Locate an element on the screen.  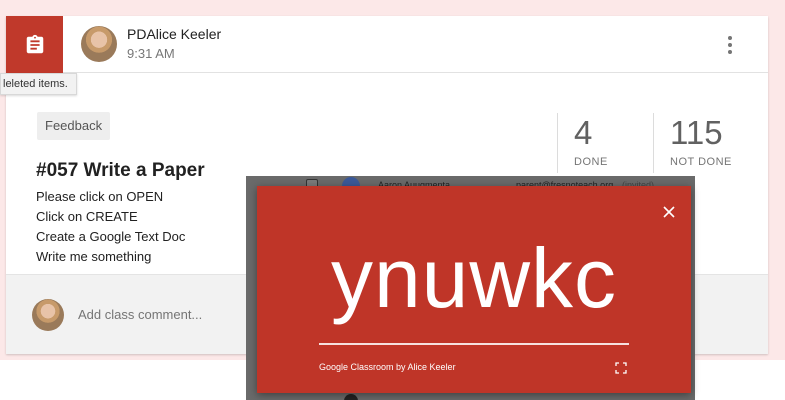
assignment-type-badge is located at coordinates (34, 44).